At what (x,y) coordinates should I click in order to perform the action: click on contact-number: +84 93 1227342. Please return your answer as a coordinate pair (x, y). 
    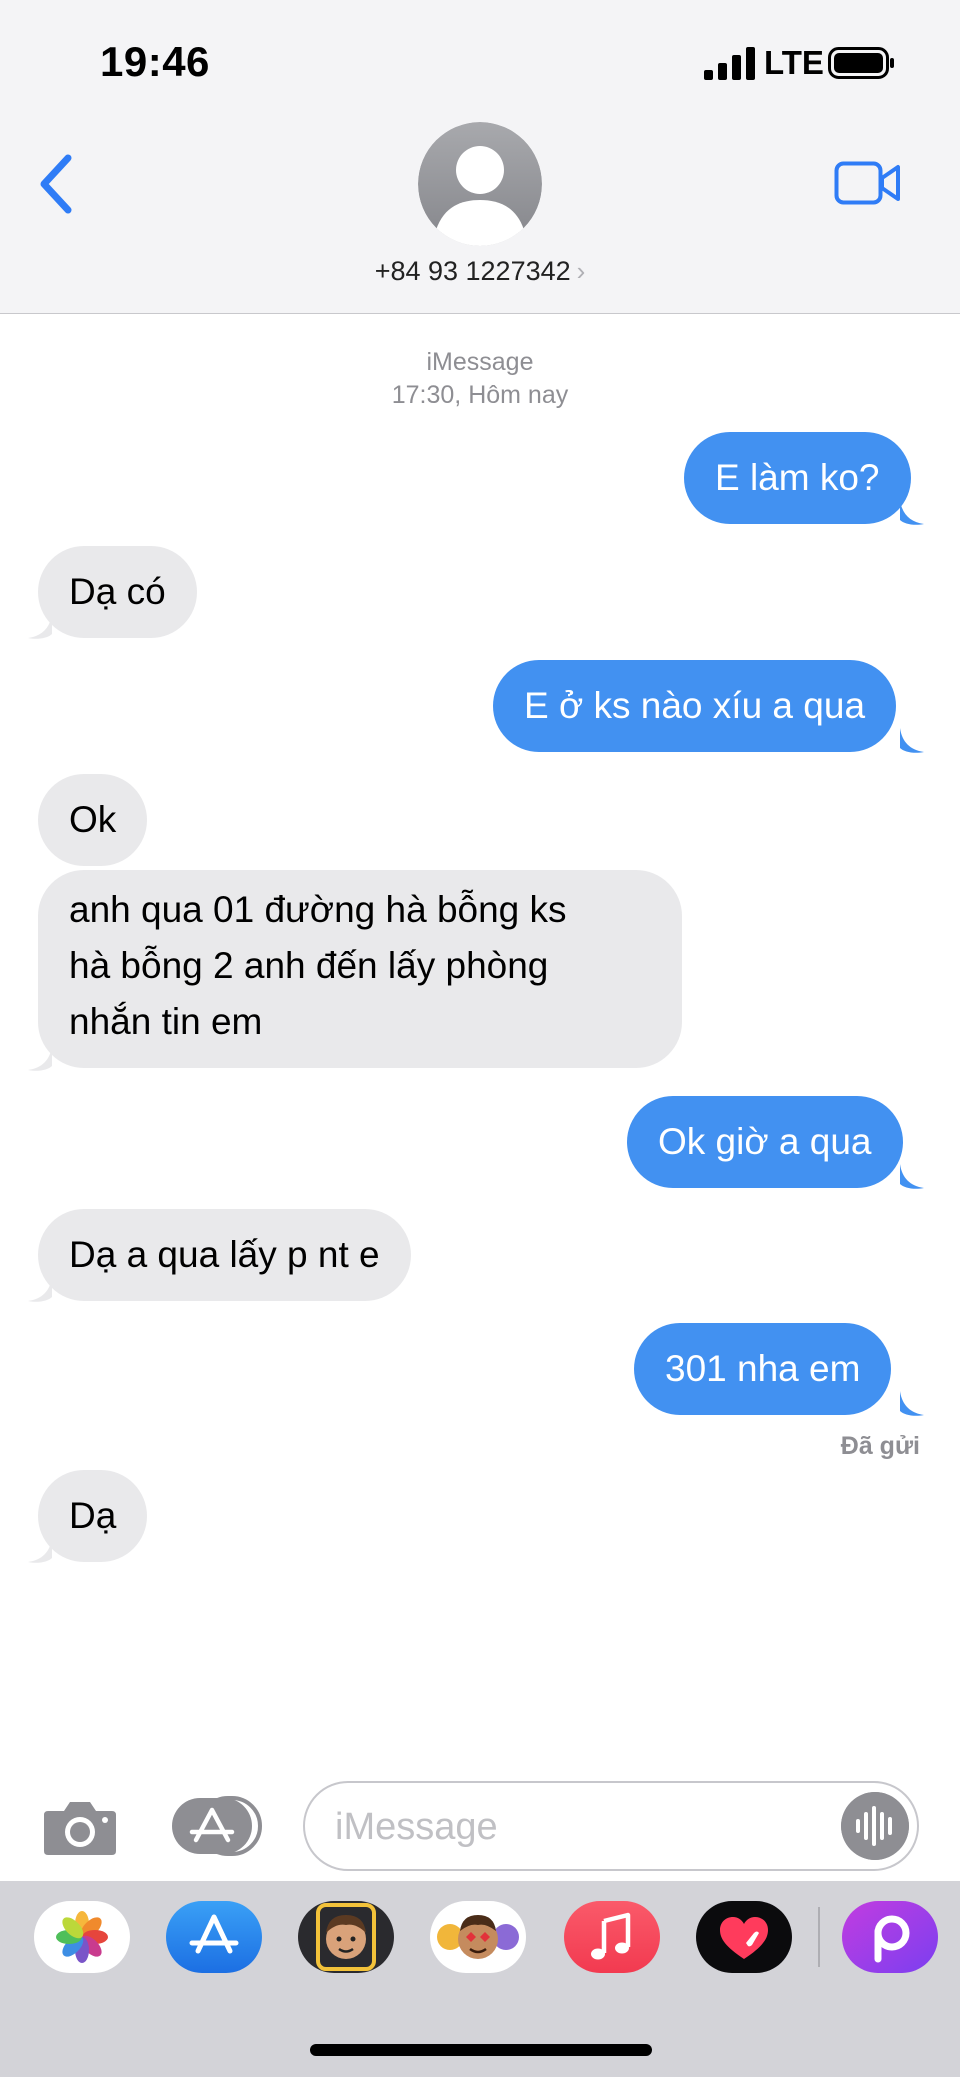
    Looking at the image, I should click on (472, 271).